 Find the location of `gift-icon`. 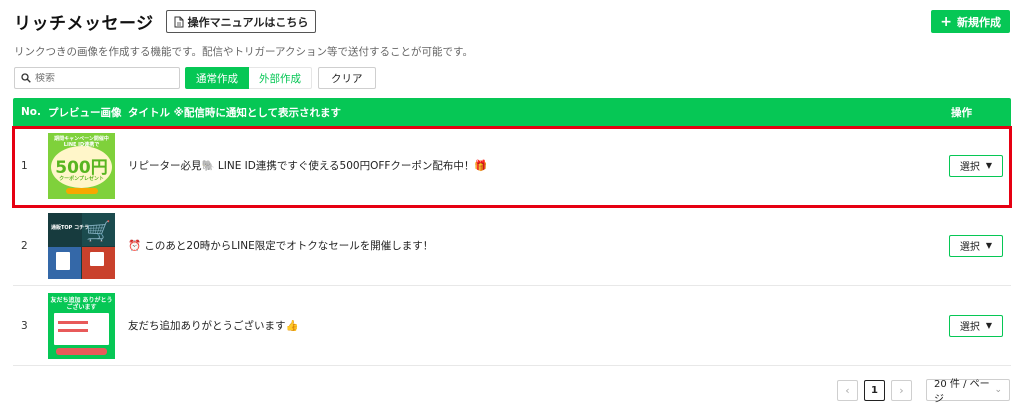

gift-icon is located at coordinates (97, 258).